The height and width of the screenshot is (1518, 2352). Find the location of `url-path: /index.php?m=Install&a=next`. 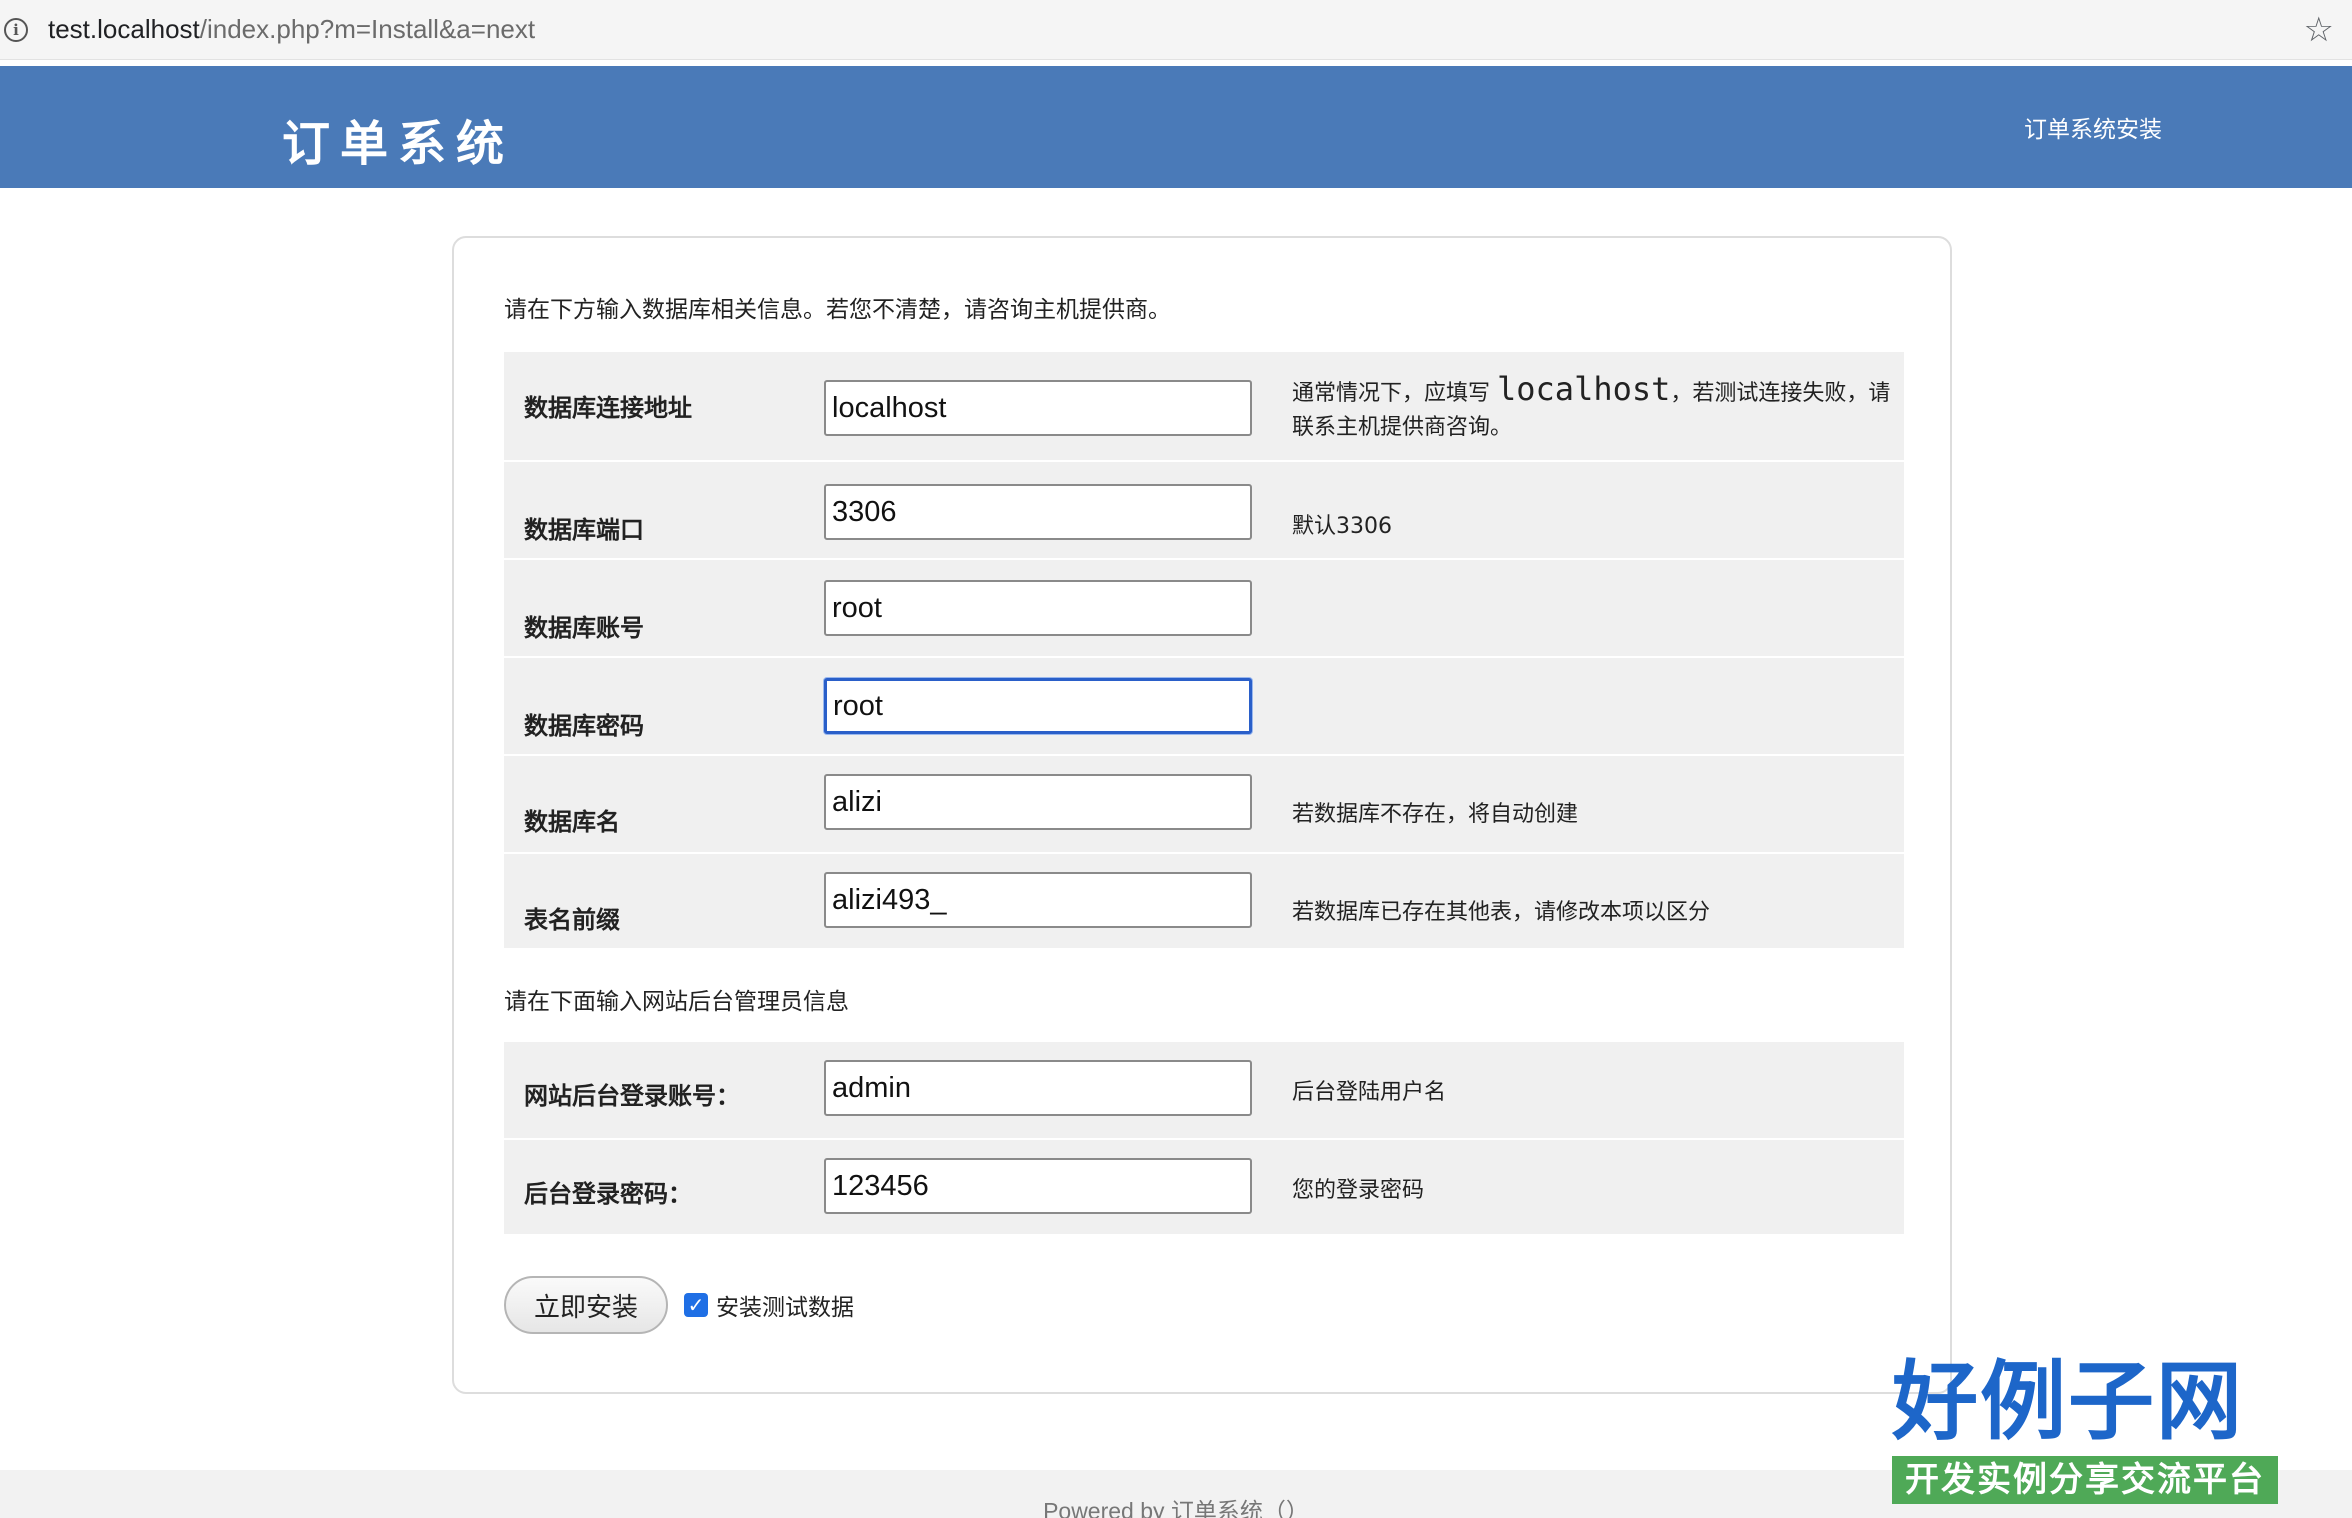

url-path: /index.php?m=Install&a=next is located at coordinates (367, 29).